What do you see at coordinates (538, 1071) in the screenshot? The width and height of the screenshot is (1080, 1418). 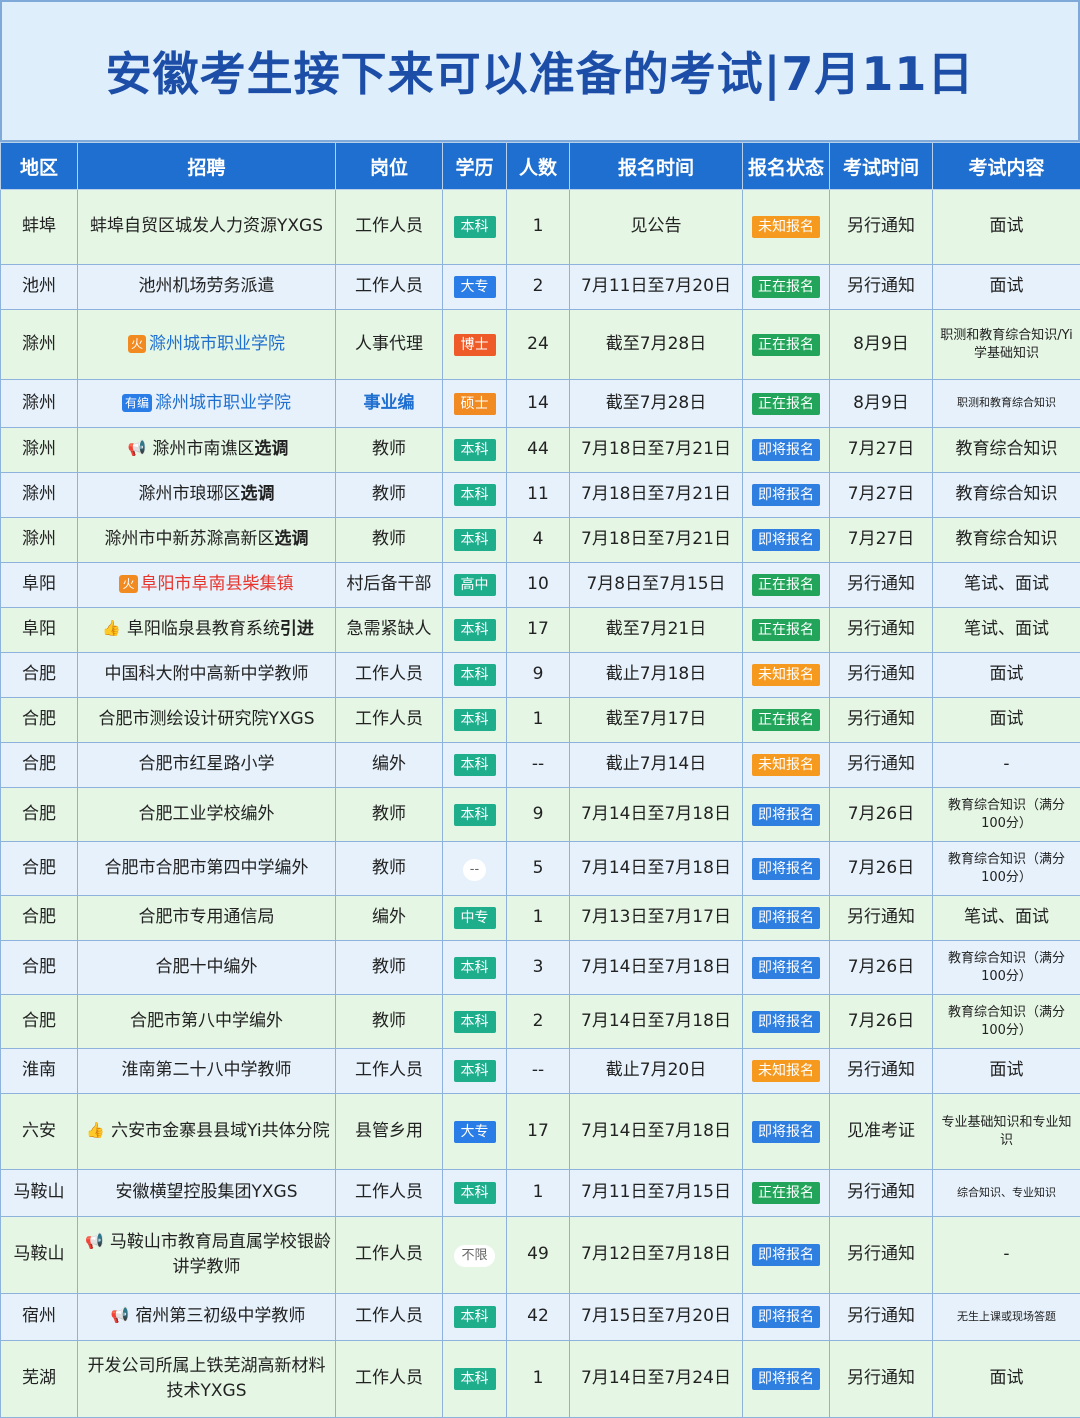 I see `cell-count: --` at bounding box center [538, 1071].